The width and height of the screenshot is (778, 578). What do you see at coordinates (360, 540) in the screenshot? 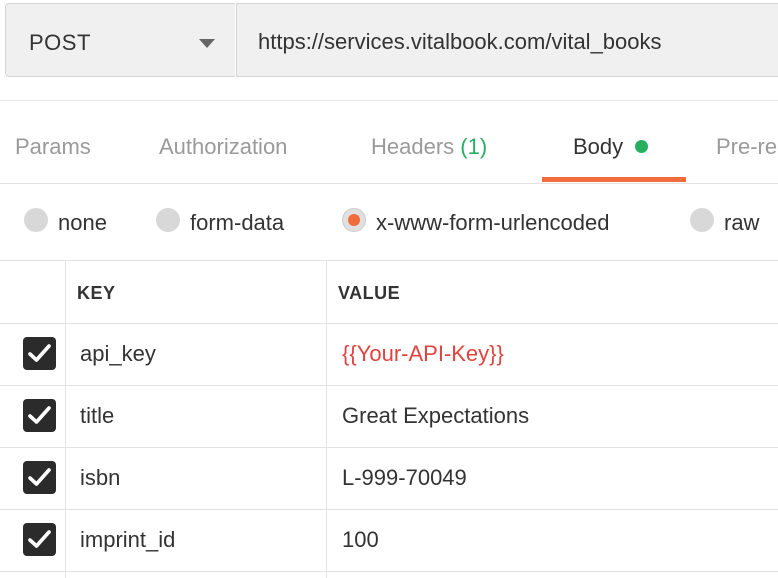
I see `value-cell: 100` at bounding box center [360, 540].